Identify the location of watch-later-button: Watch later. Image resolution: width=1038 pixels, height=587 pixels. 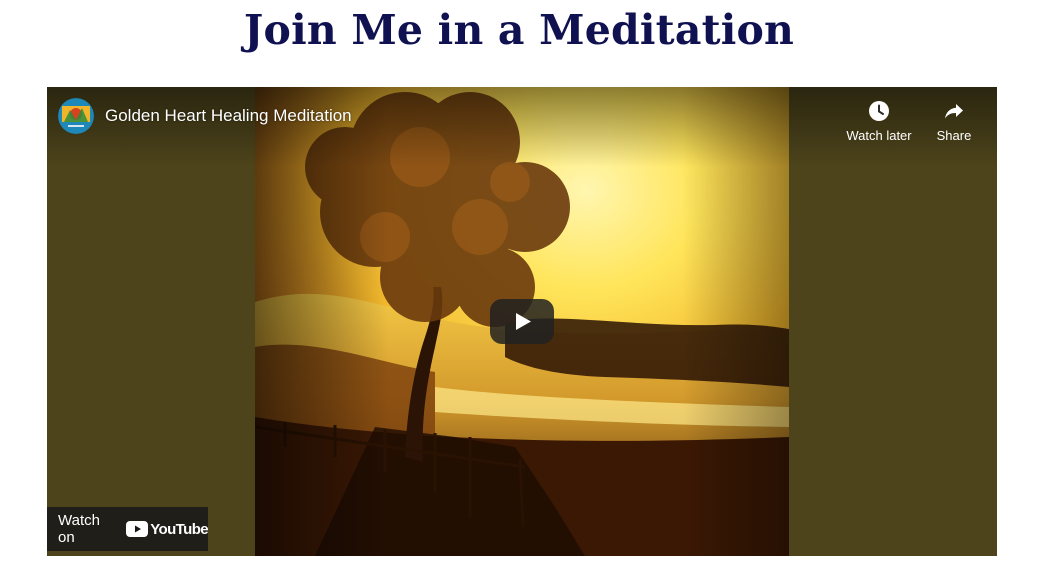
(879, 121).